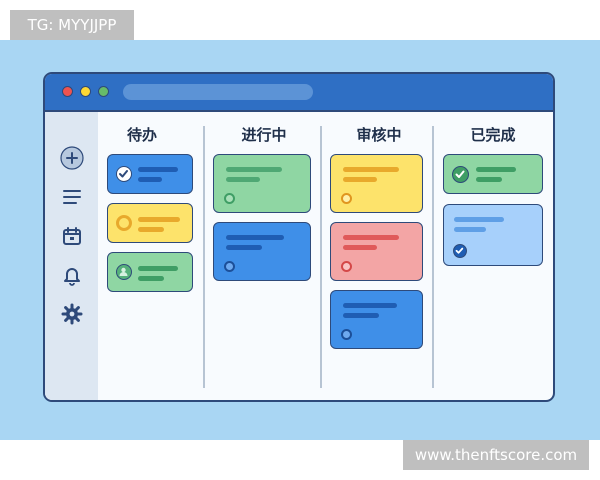  What do you see at coordinates (124, 223) in the screenshot?
I see `status-ring-icon` at bounding box center [124, 223].